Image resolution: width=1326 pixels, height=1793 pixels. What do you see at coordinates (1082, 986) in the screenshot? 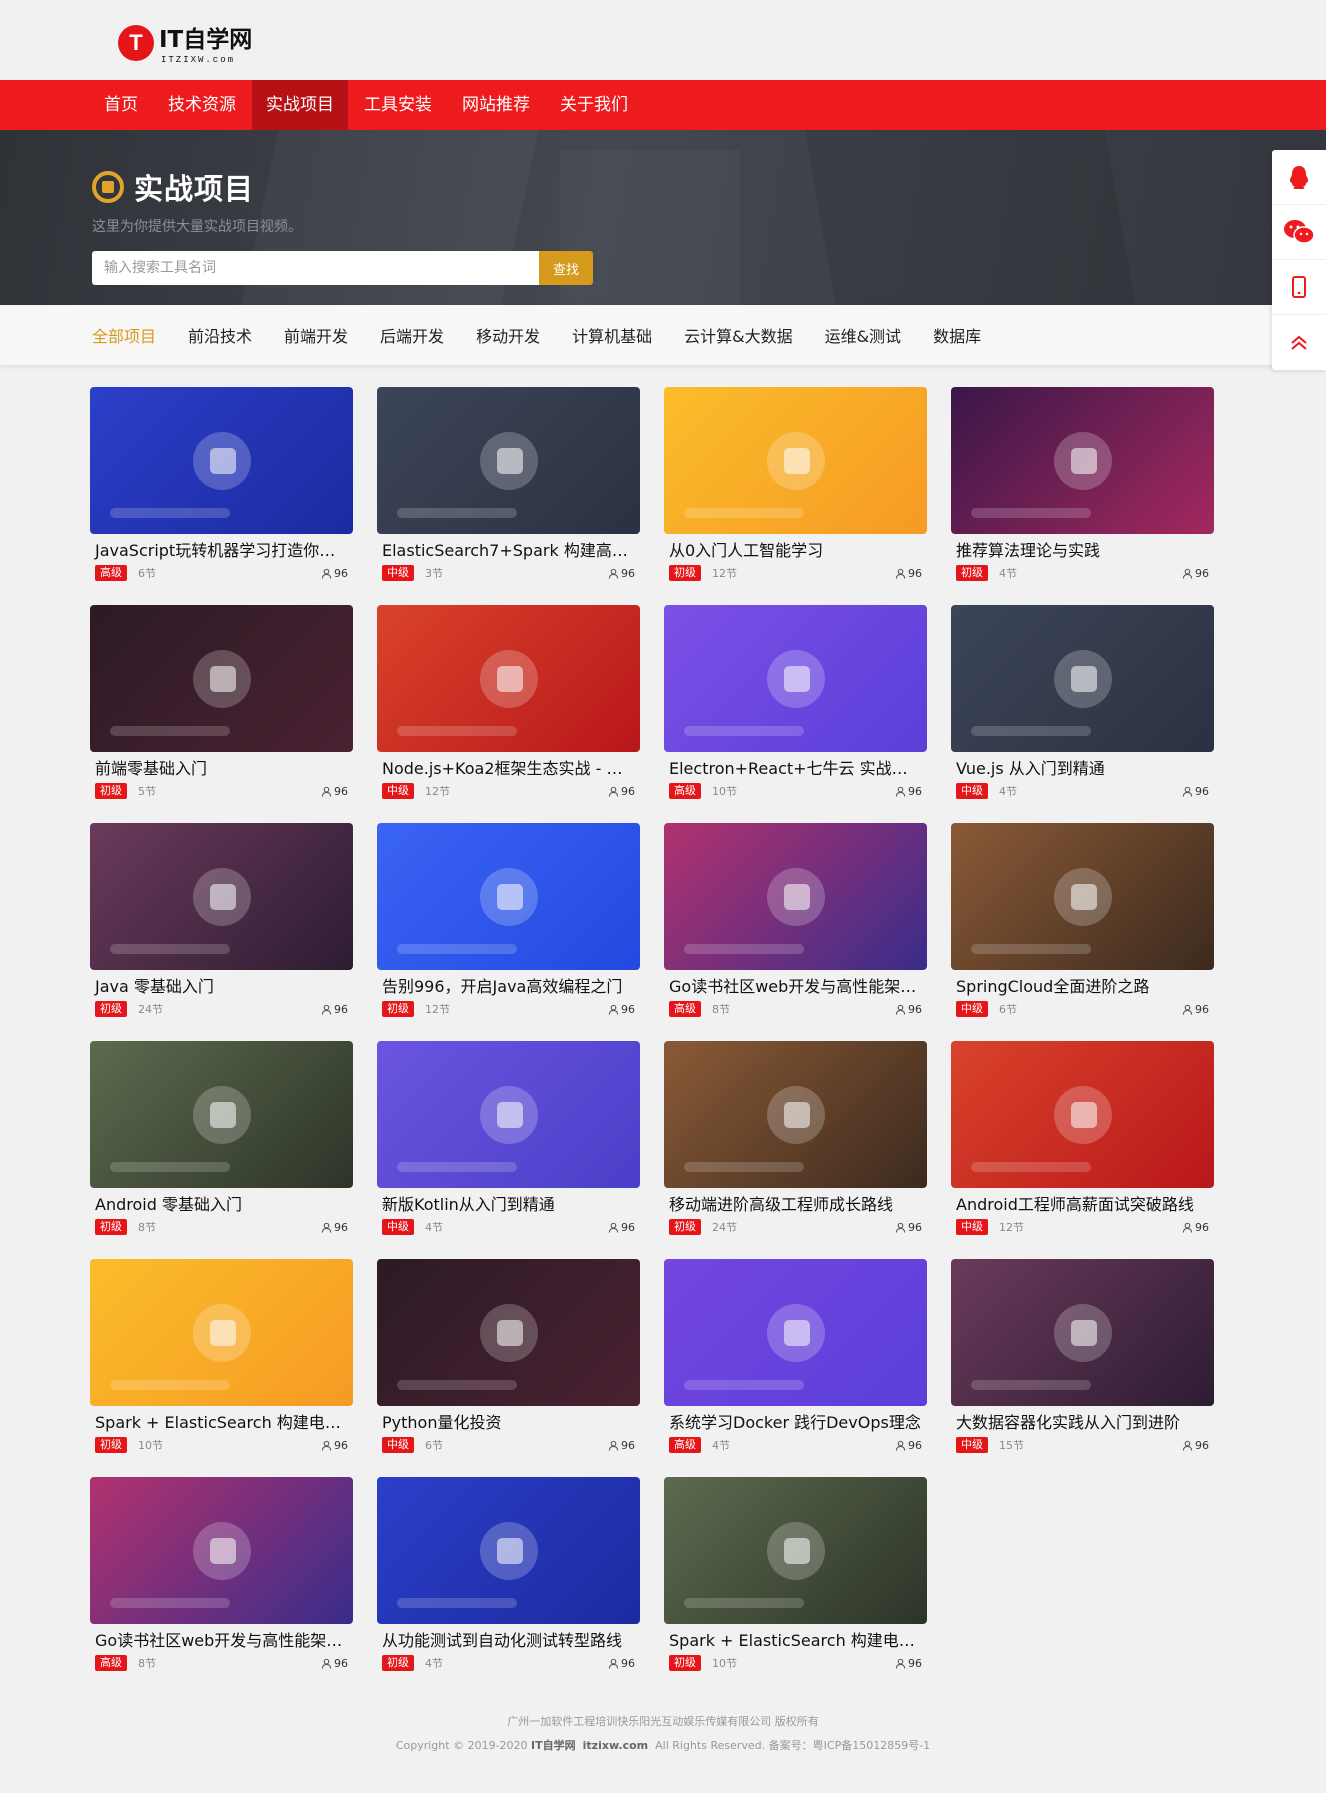
I see `course-title: SpringCloud全面进阶之路` at bounding box center [1082, 986].